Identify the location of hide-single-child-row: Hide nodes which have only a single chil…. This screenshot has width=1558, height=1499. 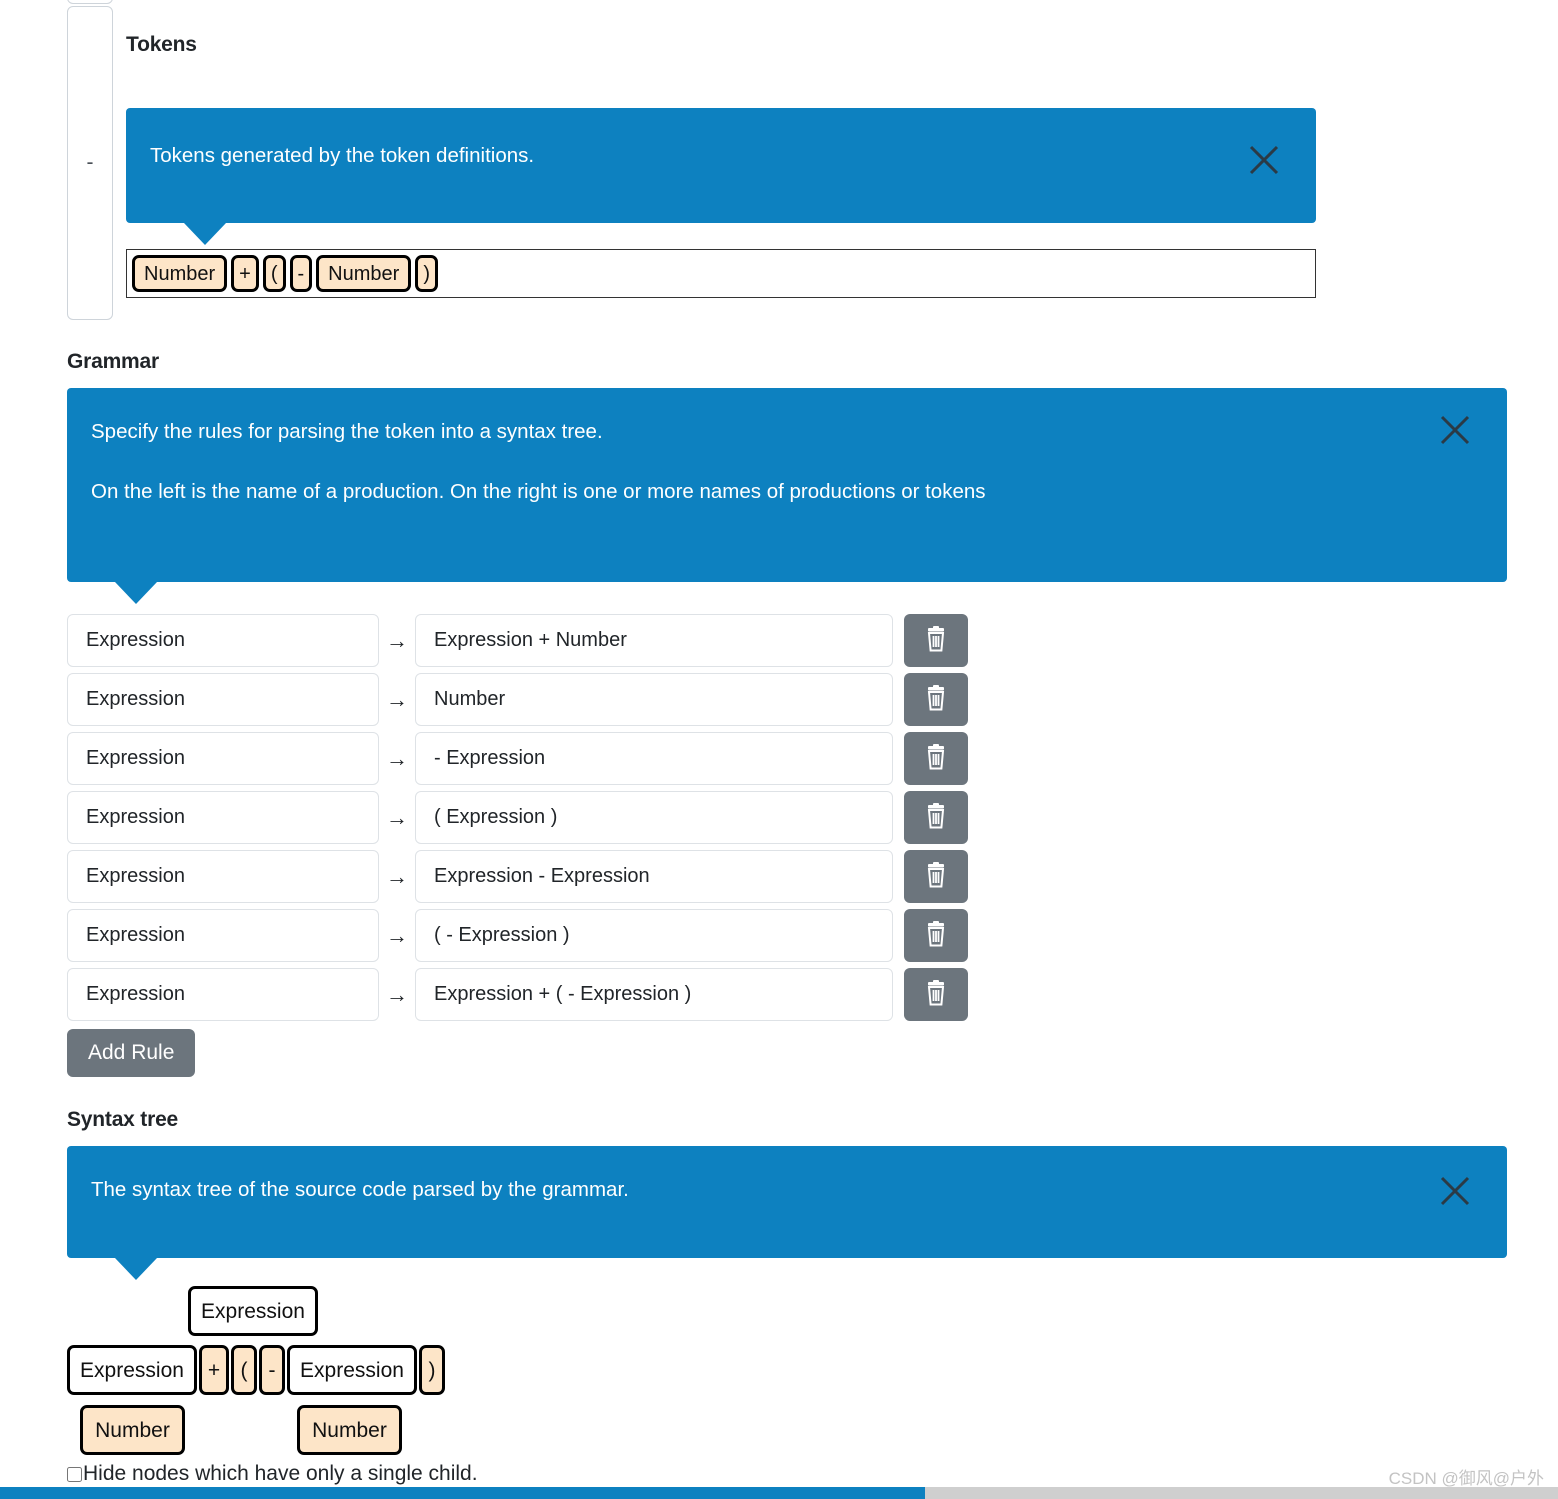
(272, 1474).